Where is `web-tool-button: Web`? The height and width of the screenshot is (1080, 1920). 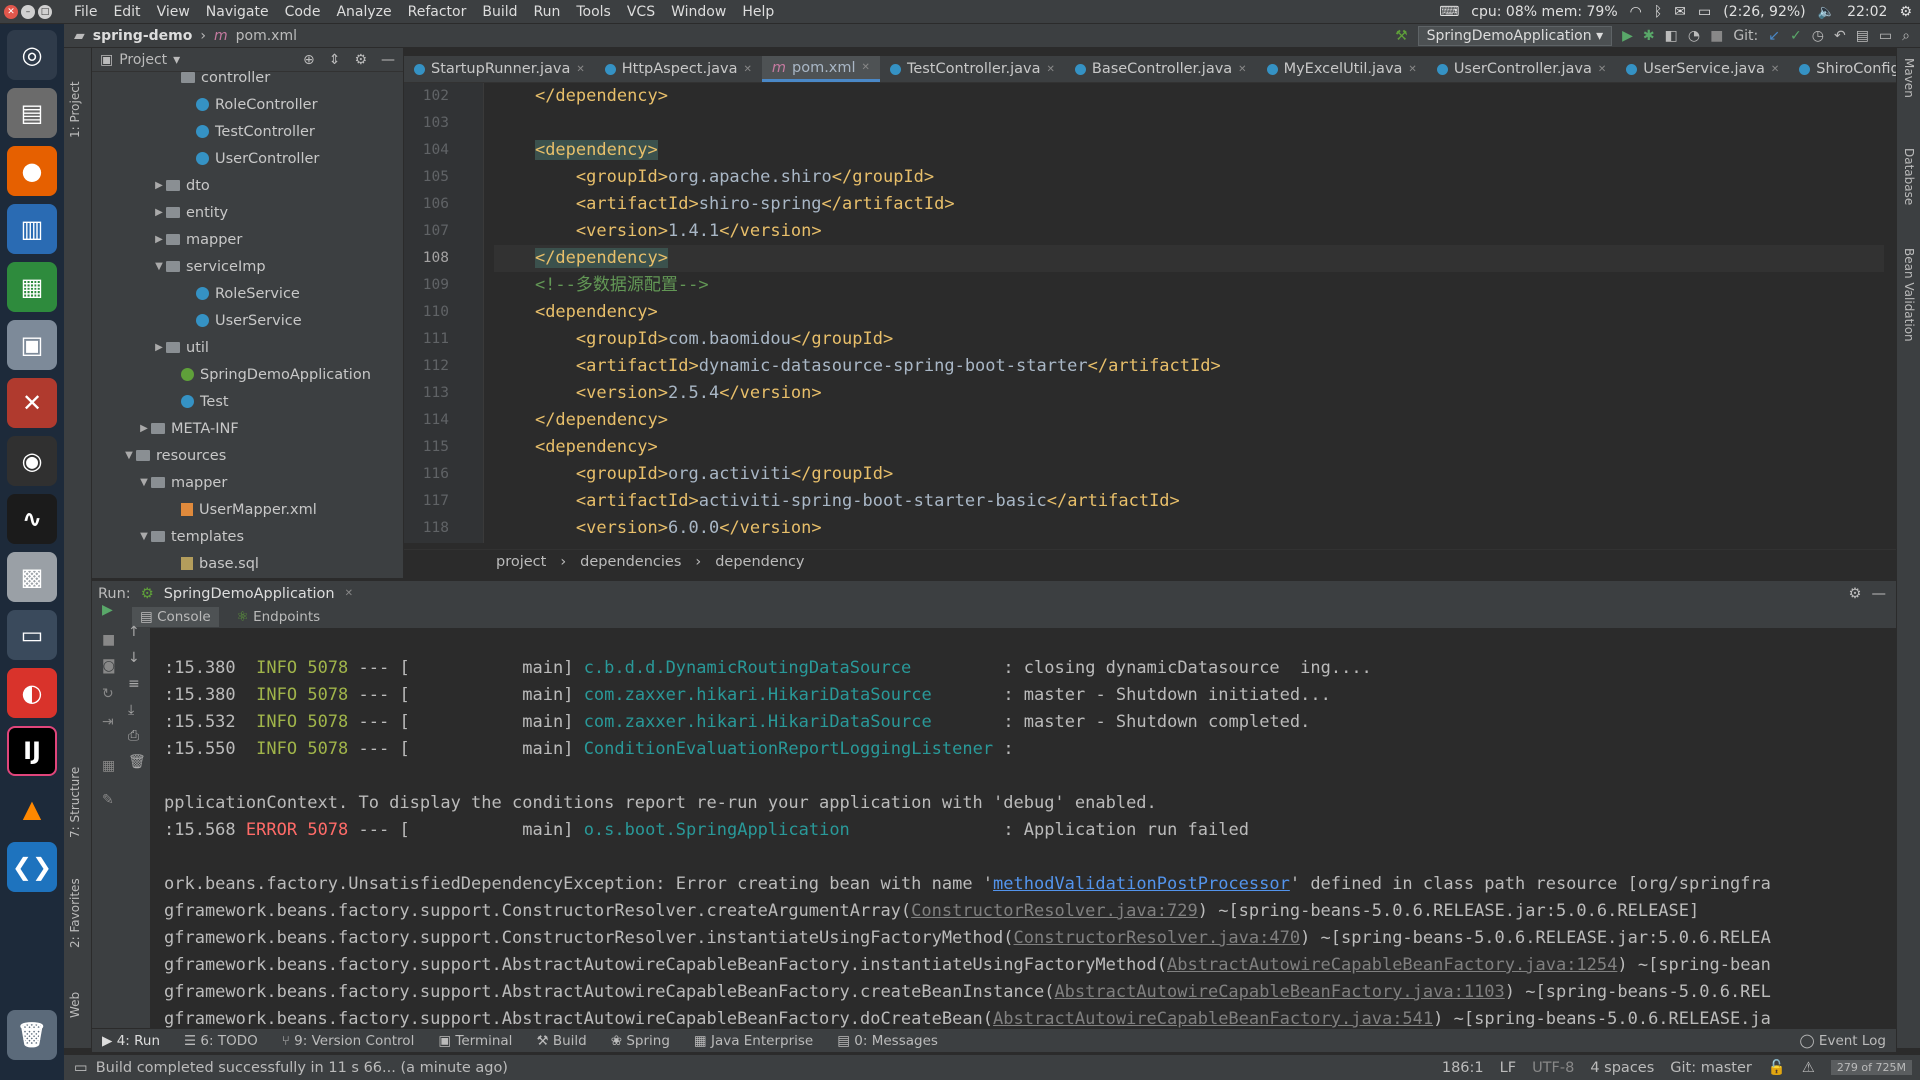
web-tool-button: Web is located at coordinates (75, 993).